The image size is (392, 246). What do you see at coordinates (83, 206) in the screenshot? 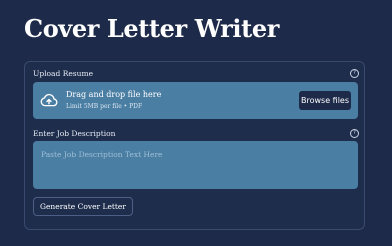
I see `generate-cover-letter-button: Generate Cover Letter` at bounding box center [83, 206].